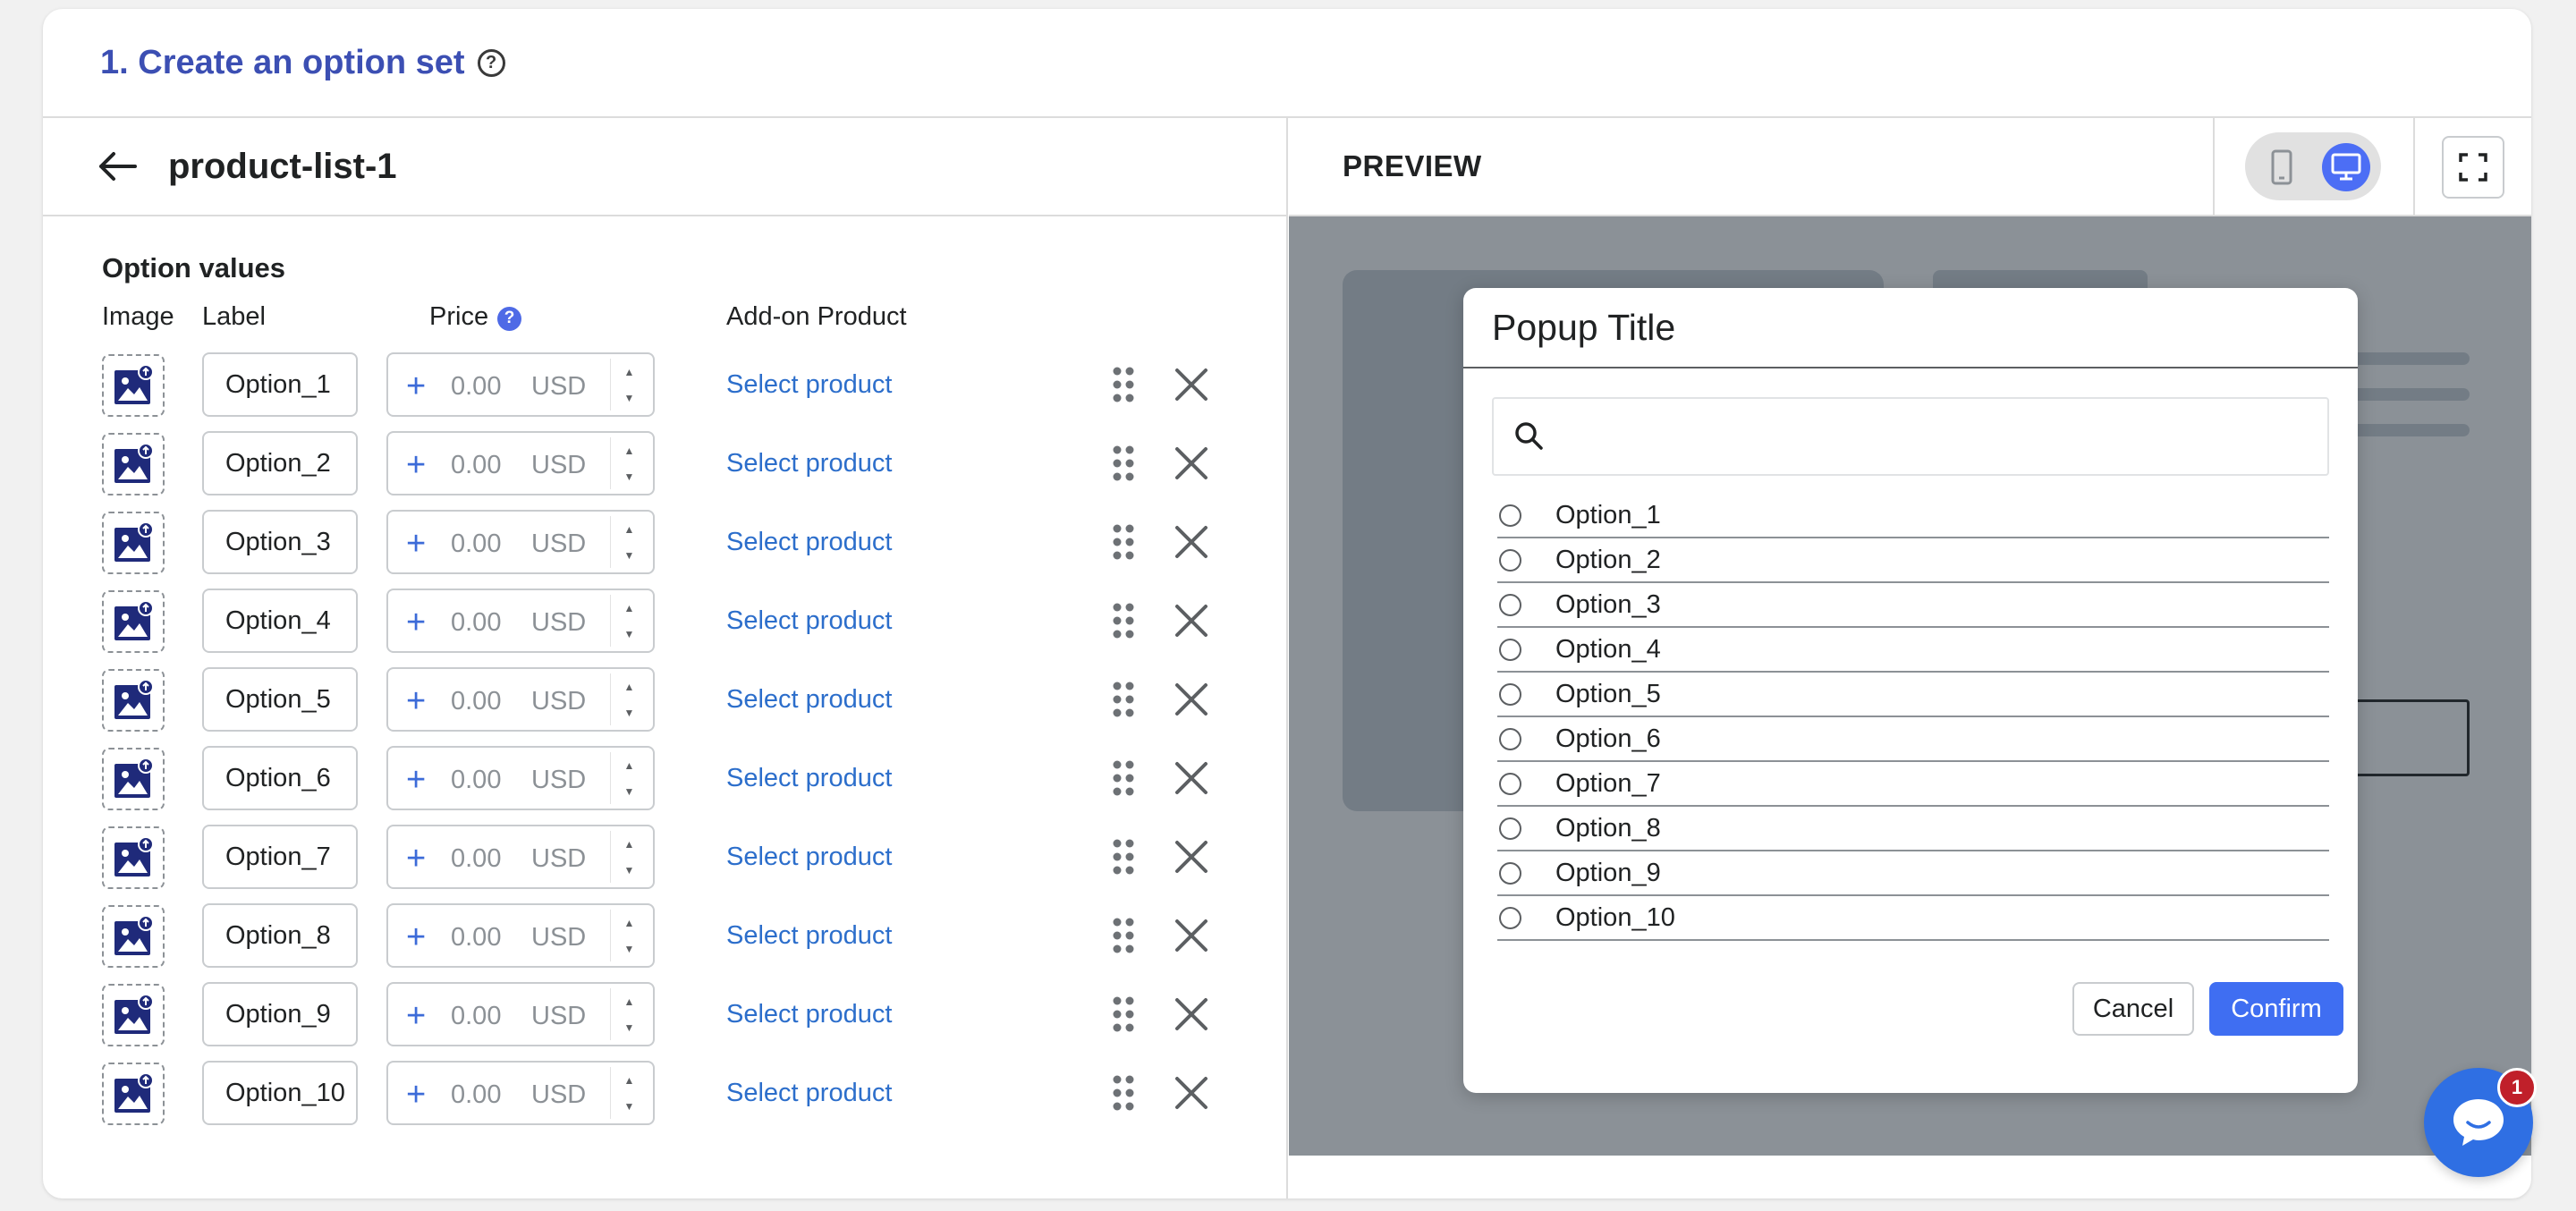 This screenshot has height=1211, width=2576. I want to click on desktop-view-button, so click(2346, 167).